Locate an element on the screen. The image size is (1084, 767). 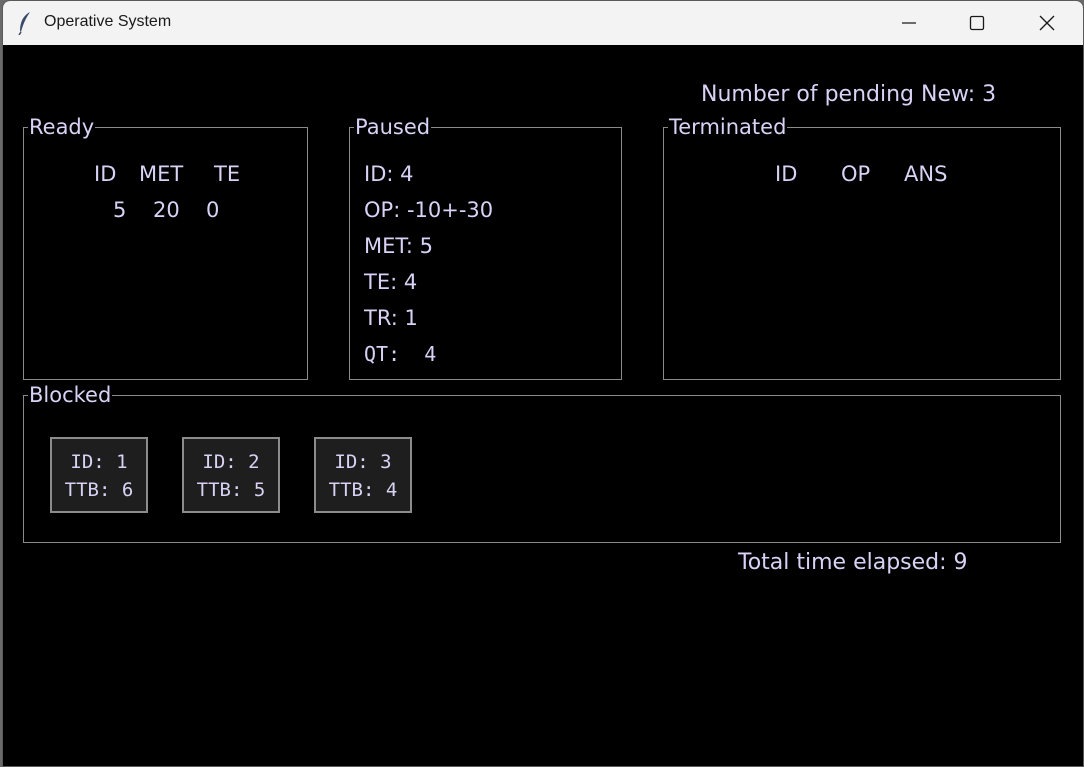
total-time-elapsed: Total time elapsed: 9 is located at coordinates (853, 562).